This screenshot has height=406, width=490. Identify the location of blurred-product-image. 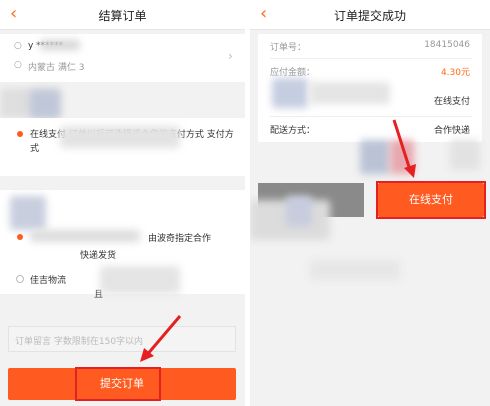
(45, 104).